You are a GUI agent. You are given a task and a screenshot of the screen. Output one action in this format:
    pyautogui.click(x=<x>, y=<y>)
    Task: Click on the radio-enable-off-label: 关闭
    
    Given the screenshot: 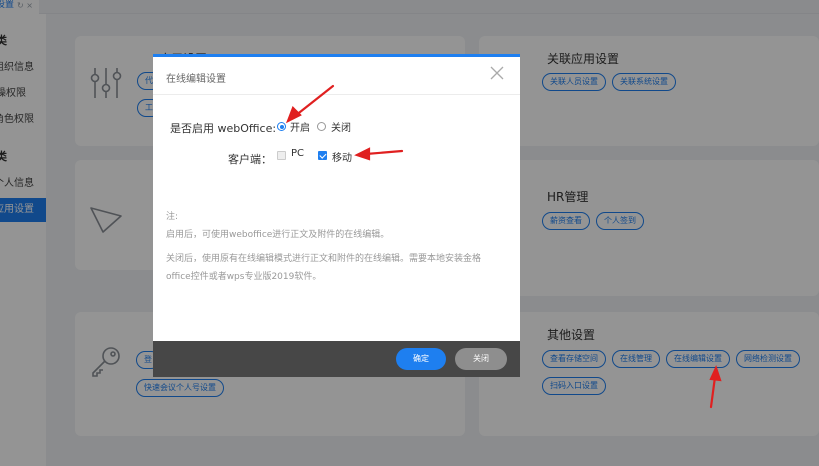 What is the action you would take?
    pyautogui.click(x=341, y=126)
    